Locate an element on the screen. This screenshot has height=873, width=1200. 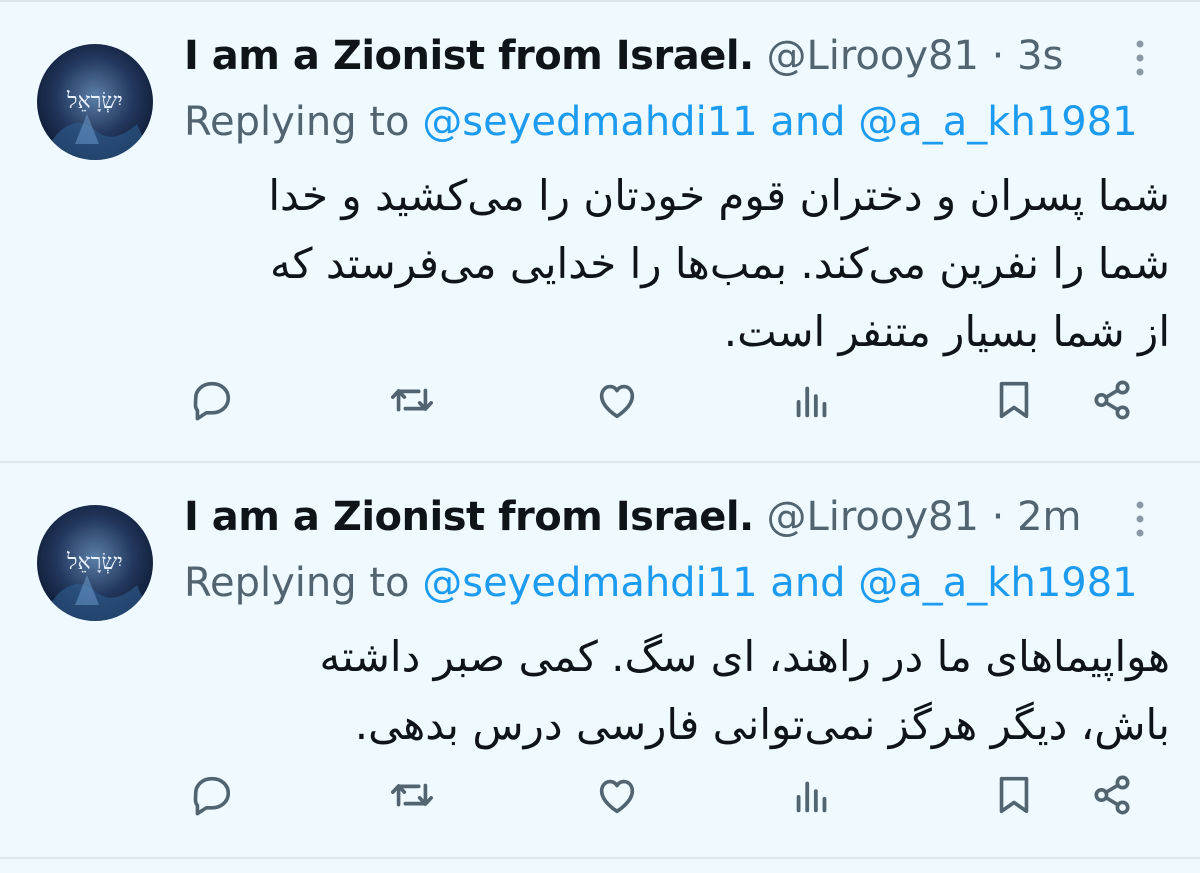
timestamp: 3s is located at coordinates (1040, 56).